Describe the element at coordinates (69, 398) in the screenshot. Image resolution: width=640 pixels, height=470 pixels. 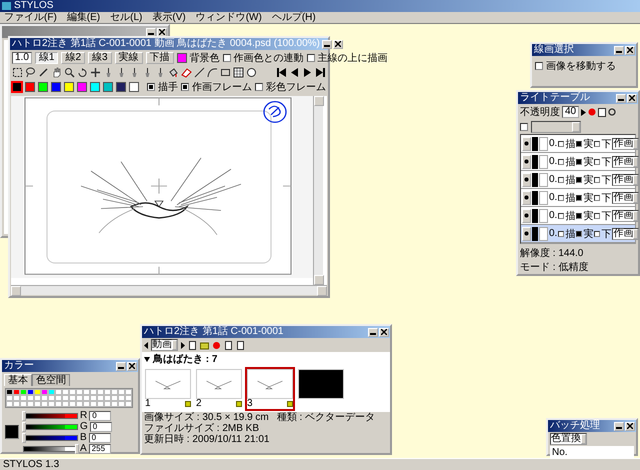
I see `palette-grid` at that location.